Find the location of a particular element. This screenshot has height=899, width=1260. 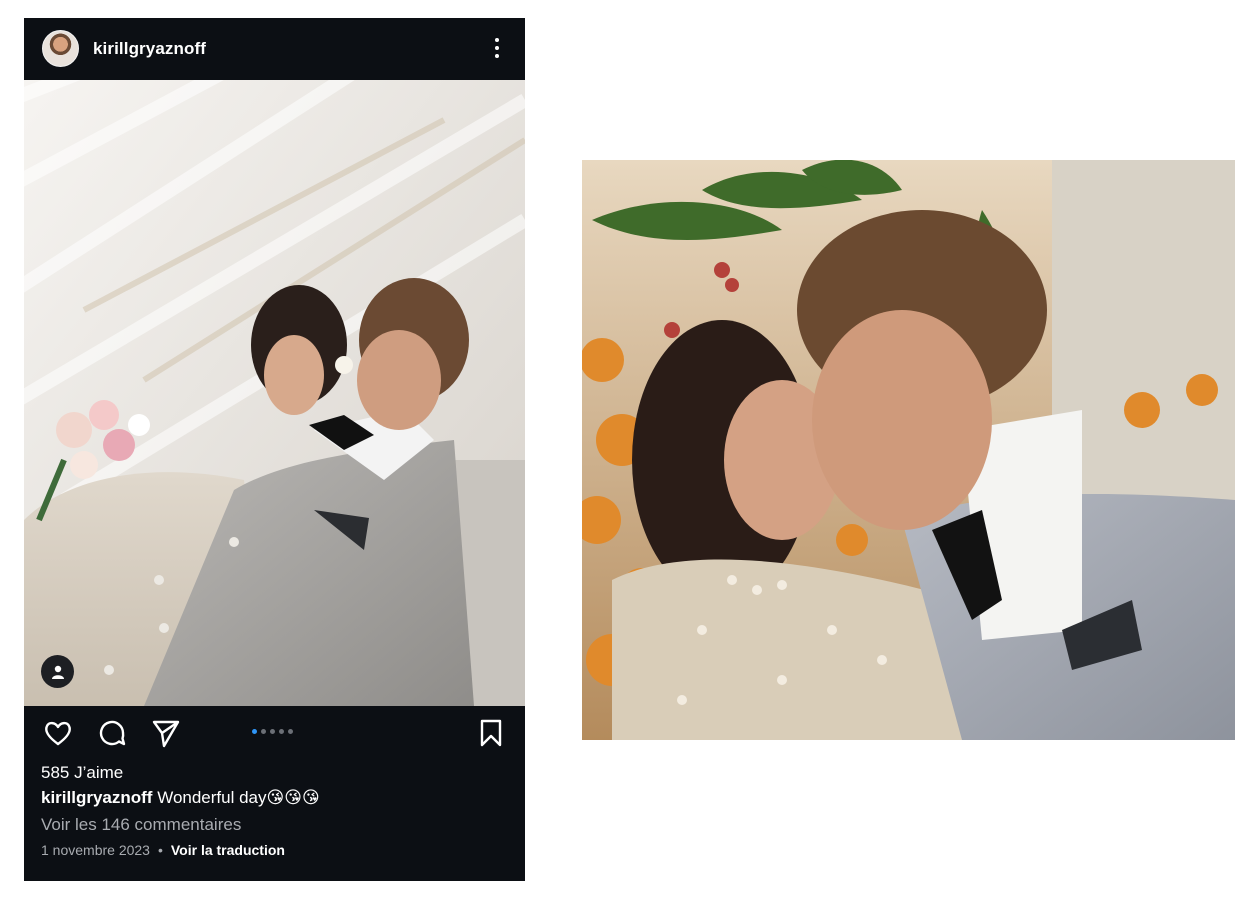

caption-text: Wonderful day😘😘😘 is located at coordinates (238, 797).